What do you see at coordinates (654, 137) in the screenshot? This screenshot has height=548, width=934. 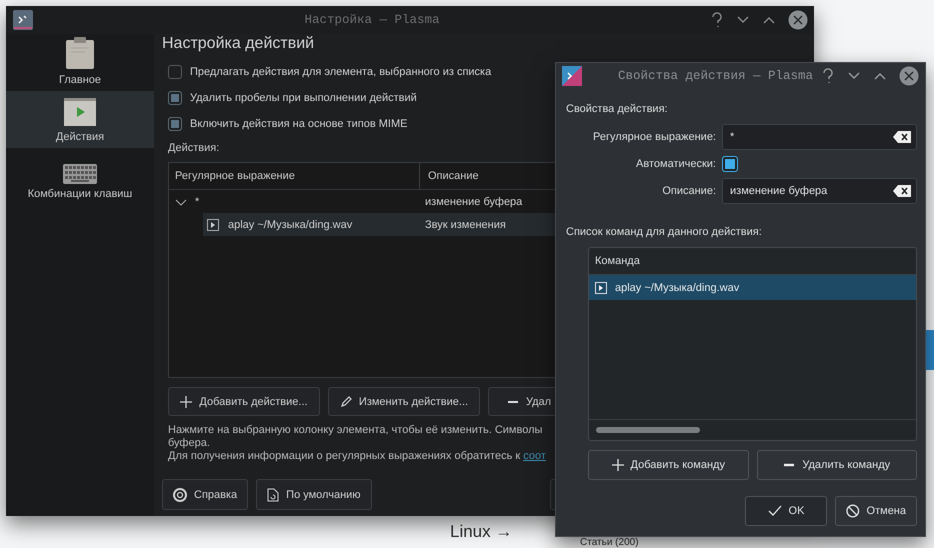 I see `field-label: Регулярное выражение:` at bounding box center [654, 137].